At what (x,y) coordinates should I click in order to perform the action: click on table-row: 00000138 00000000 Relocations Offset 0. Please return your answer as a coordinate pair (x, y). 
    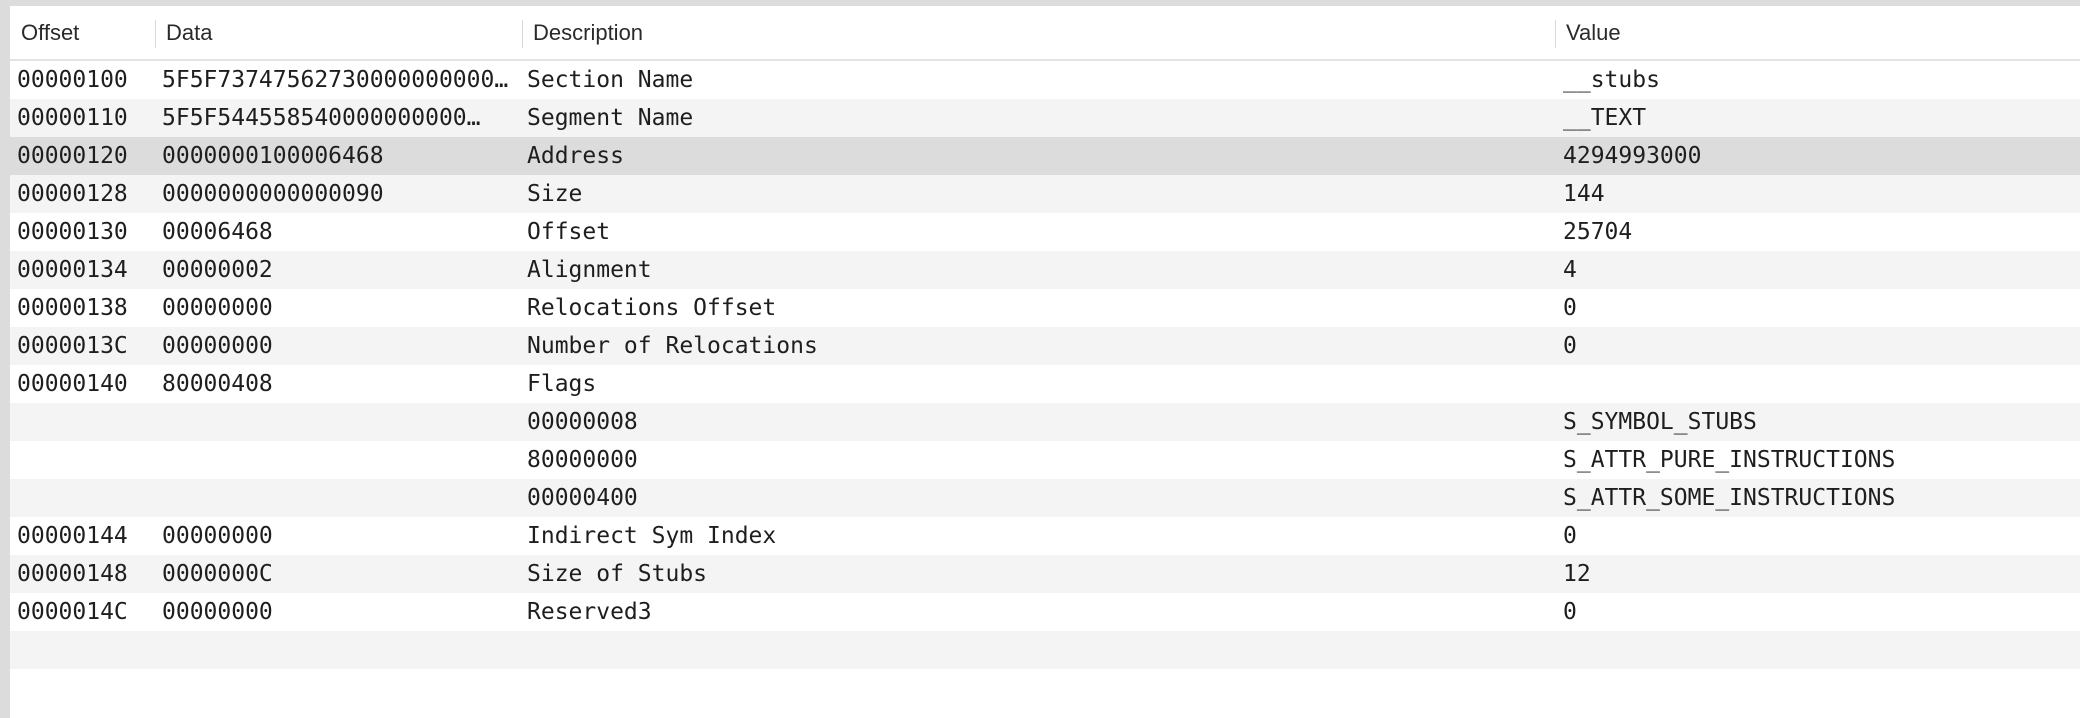
    Looking at the image, I should click on (1045, 308).